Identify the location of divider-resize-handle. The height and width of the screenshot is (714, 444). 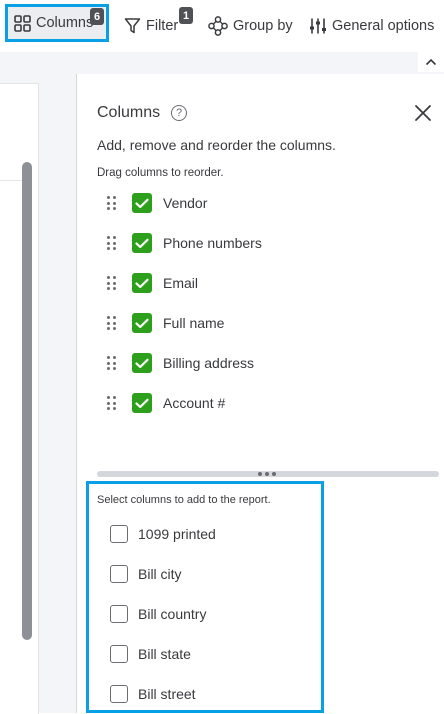
(267, 474).